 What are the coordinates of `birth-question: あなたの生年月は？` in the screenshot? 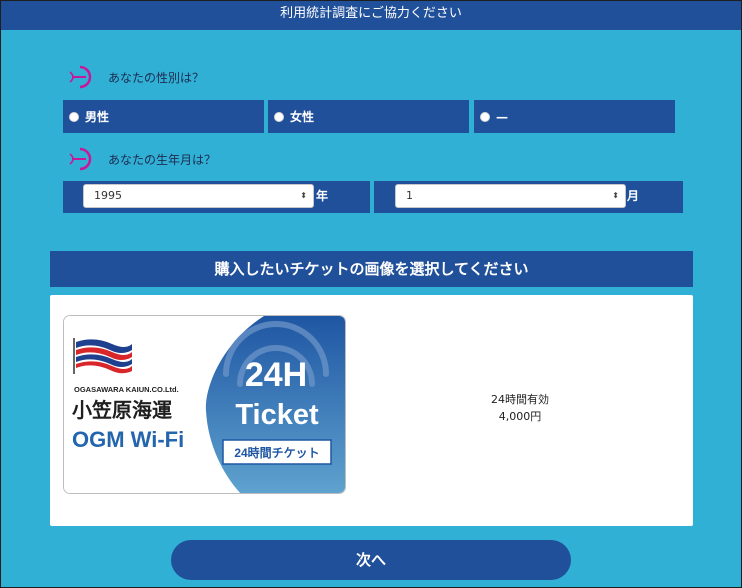 It's located at (141, 159).